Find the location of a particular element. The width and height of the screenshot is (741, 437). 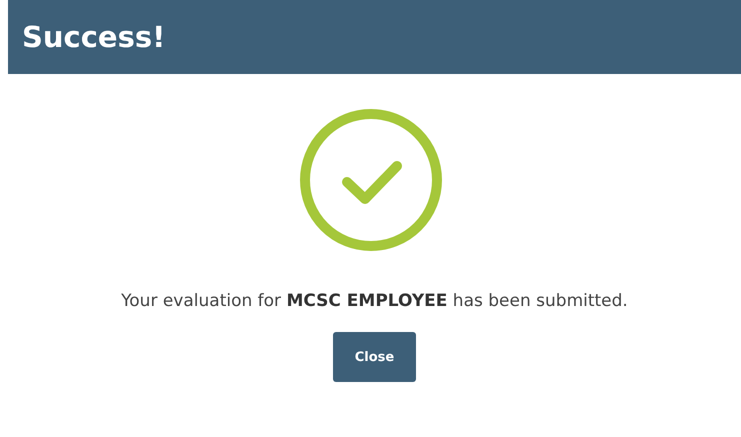

checkmark-circle-icon is located at coordinates (370, 180).